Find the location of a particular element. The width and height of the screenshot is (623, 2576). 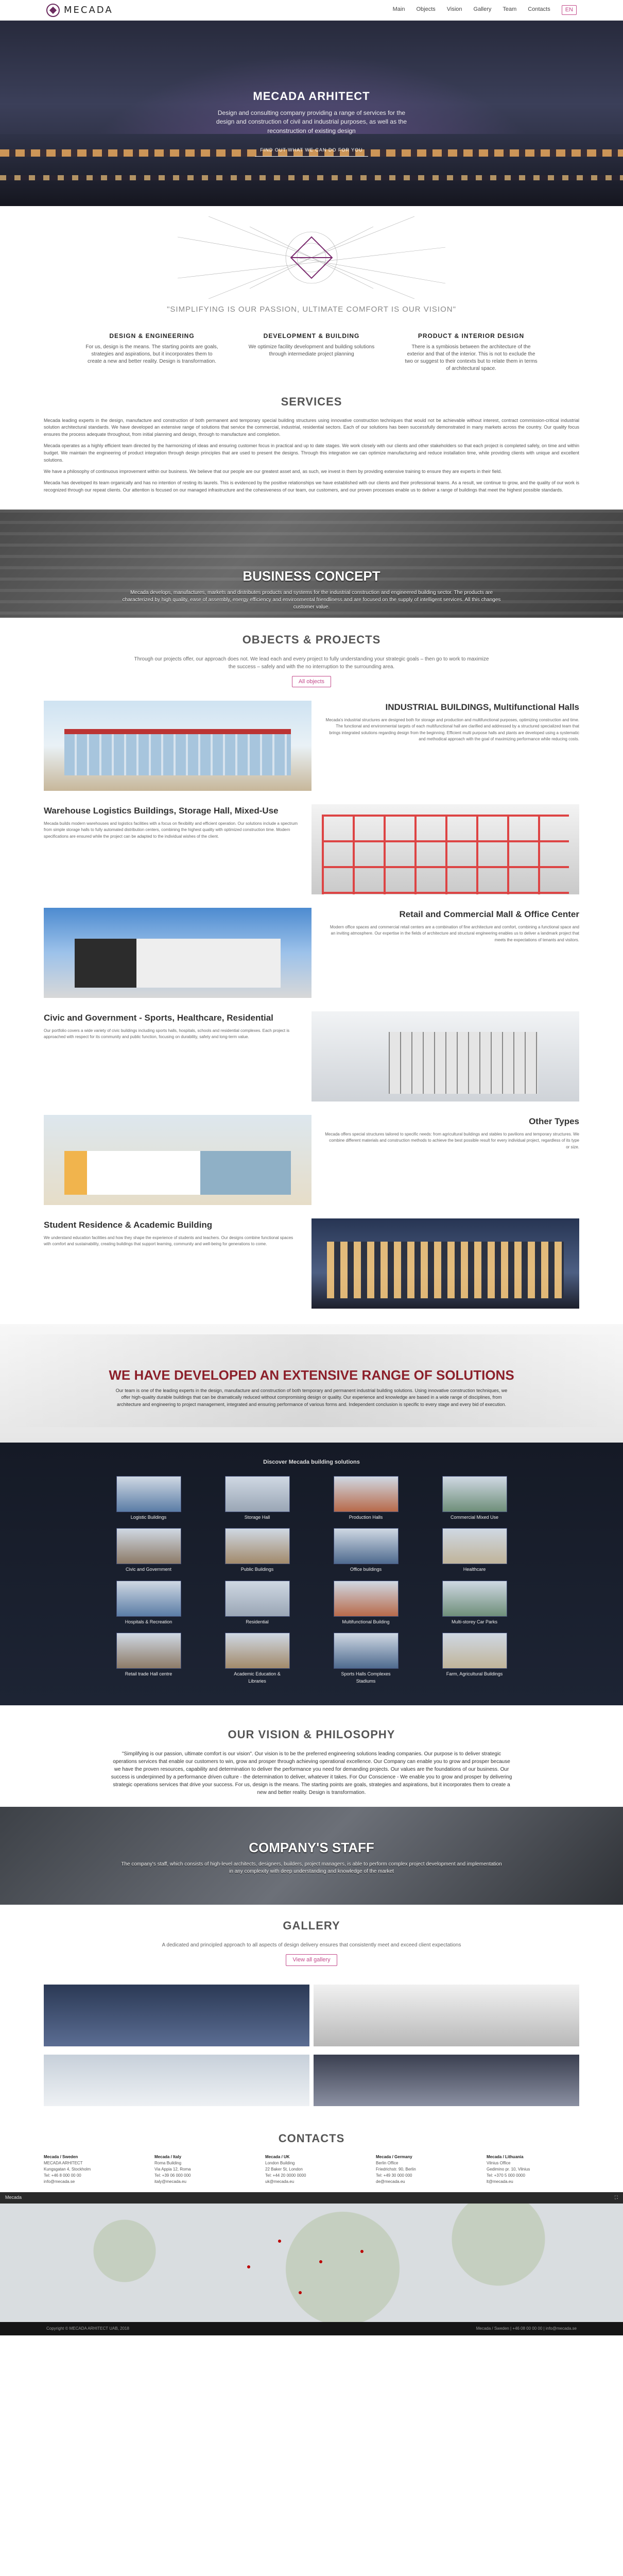

solution-label: Multi-storey Car Parks is located at coordinates (474, 1622).